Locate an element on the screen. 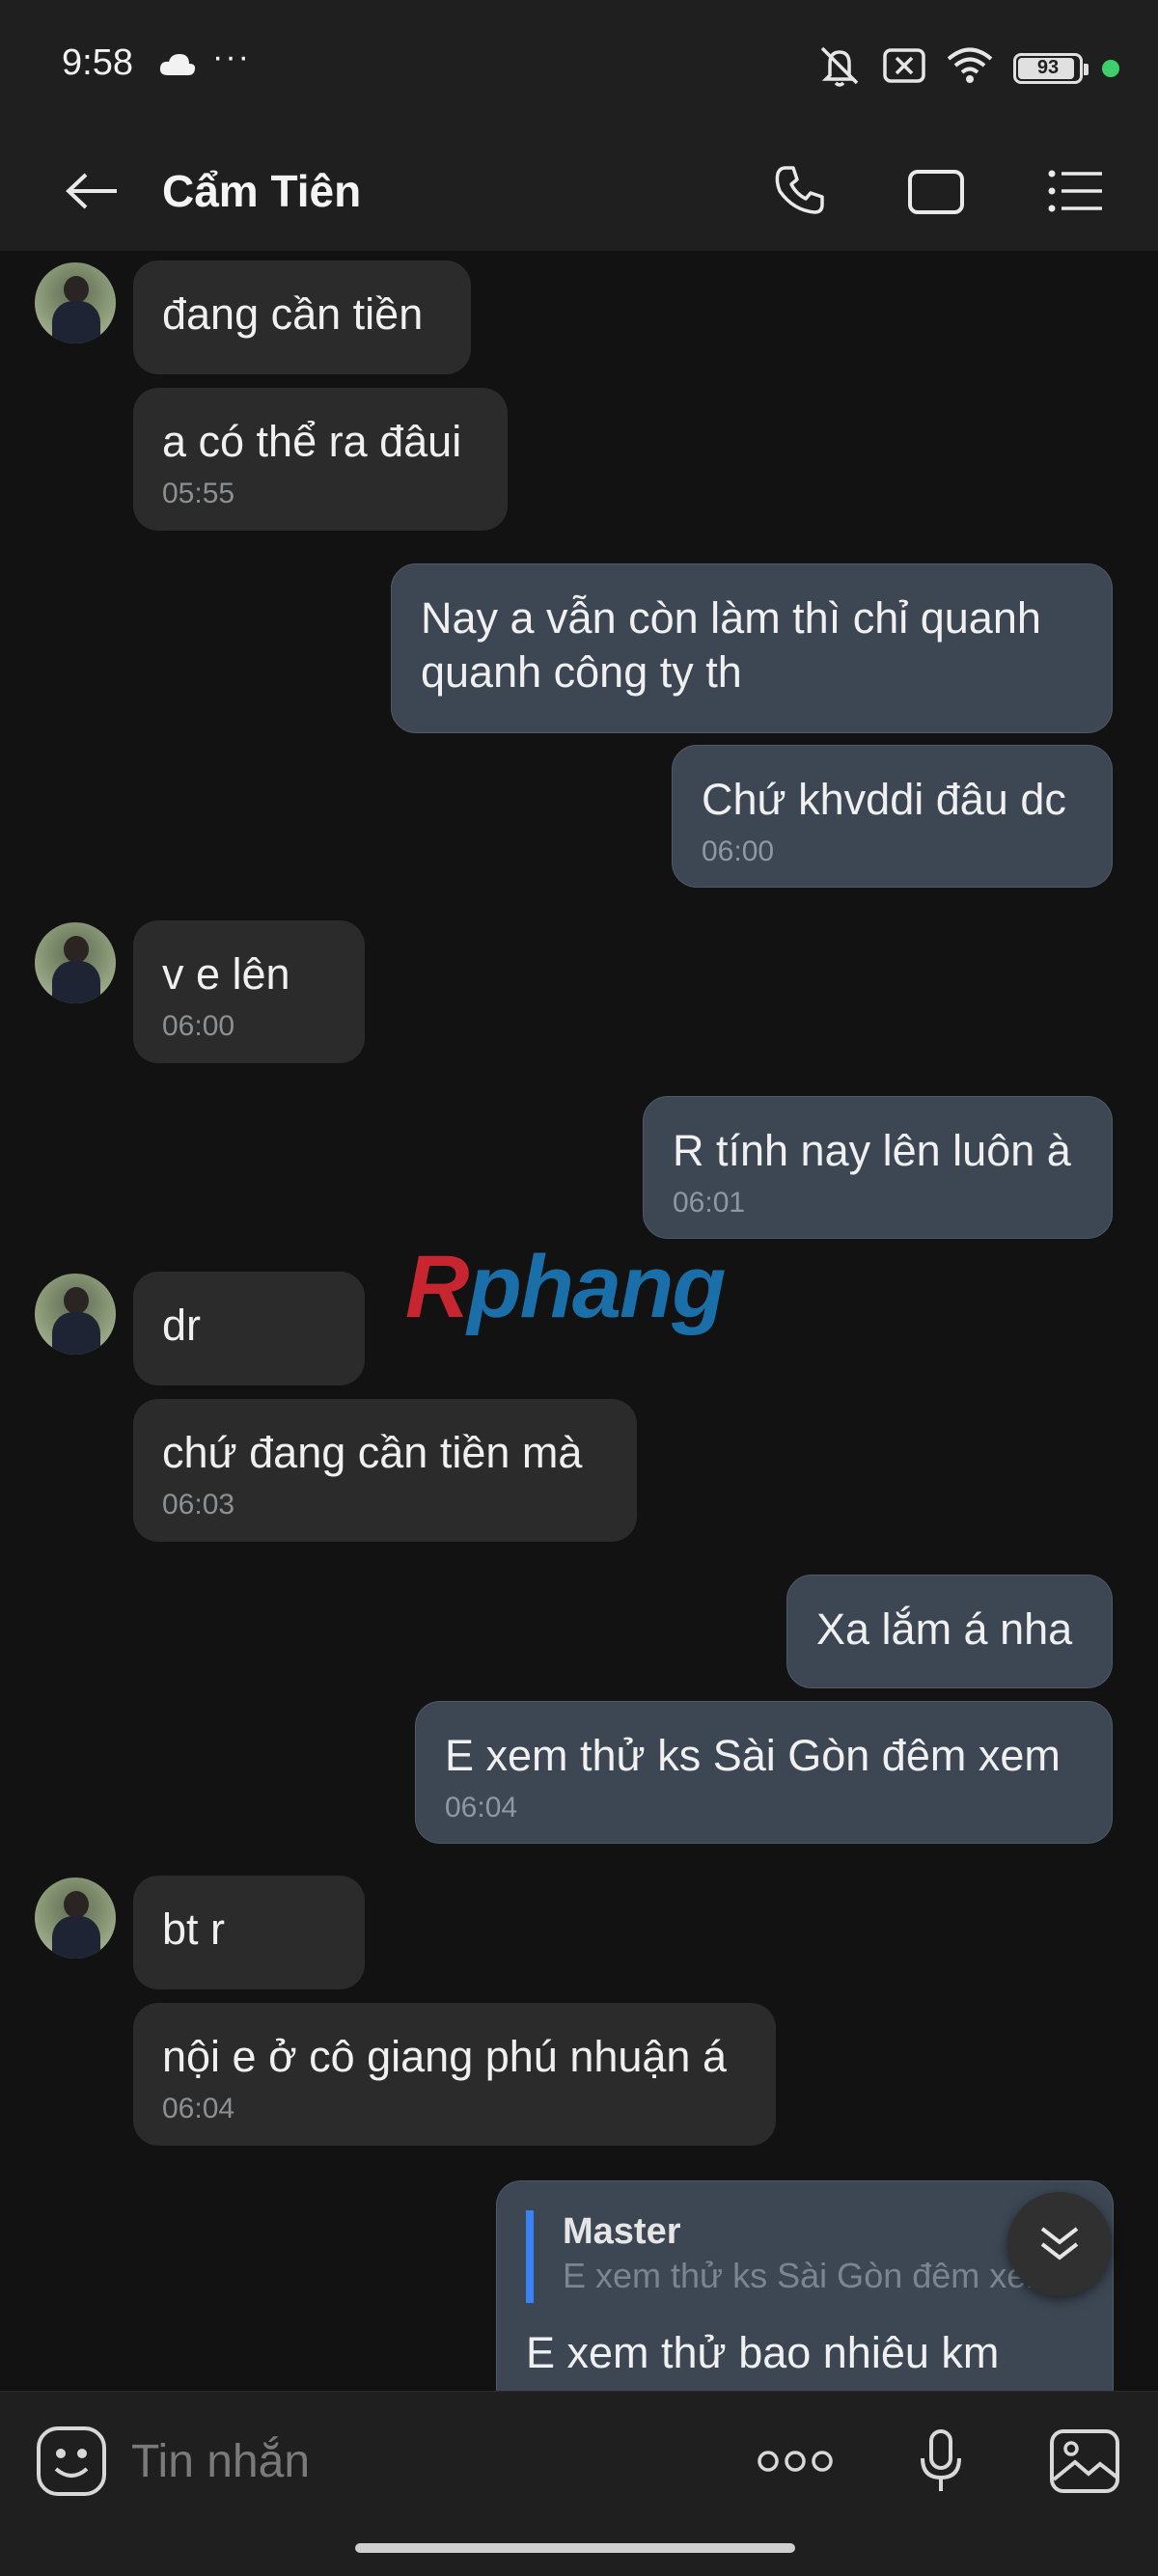 The image size is (1158, 2576). voice-message-button is located at coordinates (940, 2462).